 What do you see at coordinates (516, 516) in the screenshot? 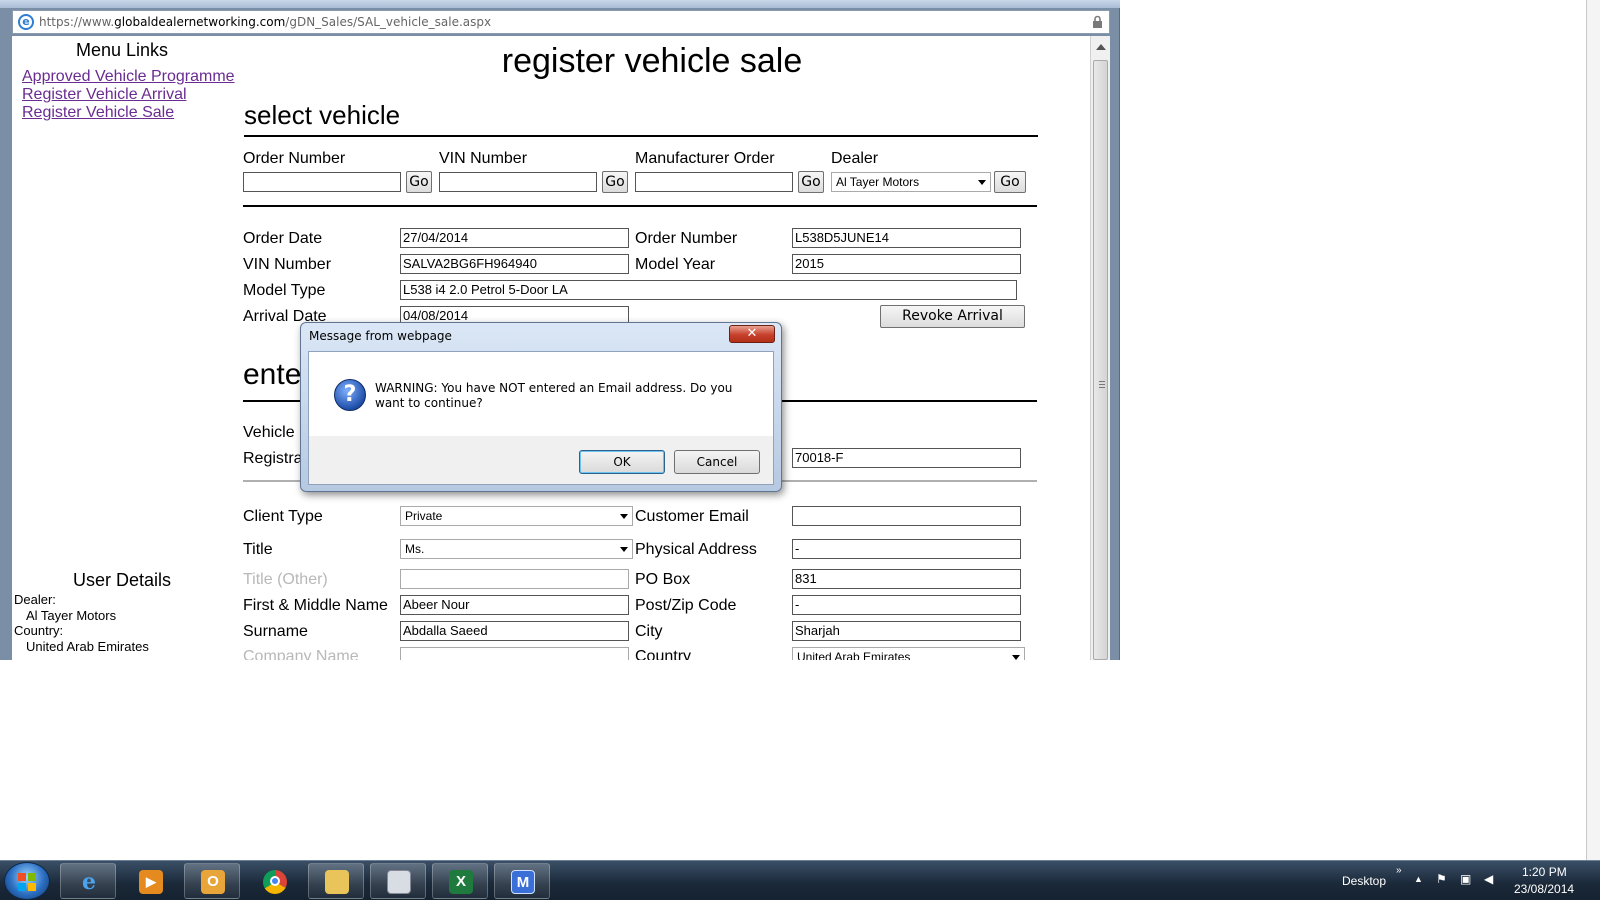
I see `client-type-select: Private` at bounding box center [516, 516].